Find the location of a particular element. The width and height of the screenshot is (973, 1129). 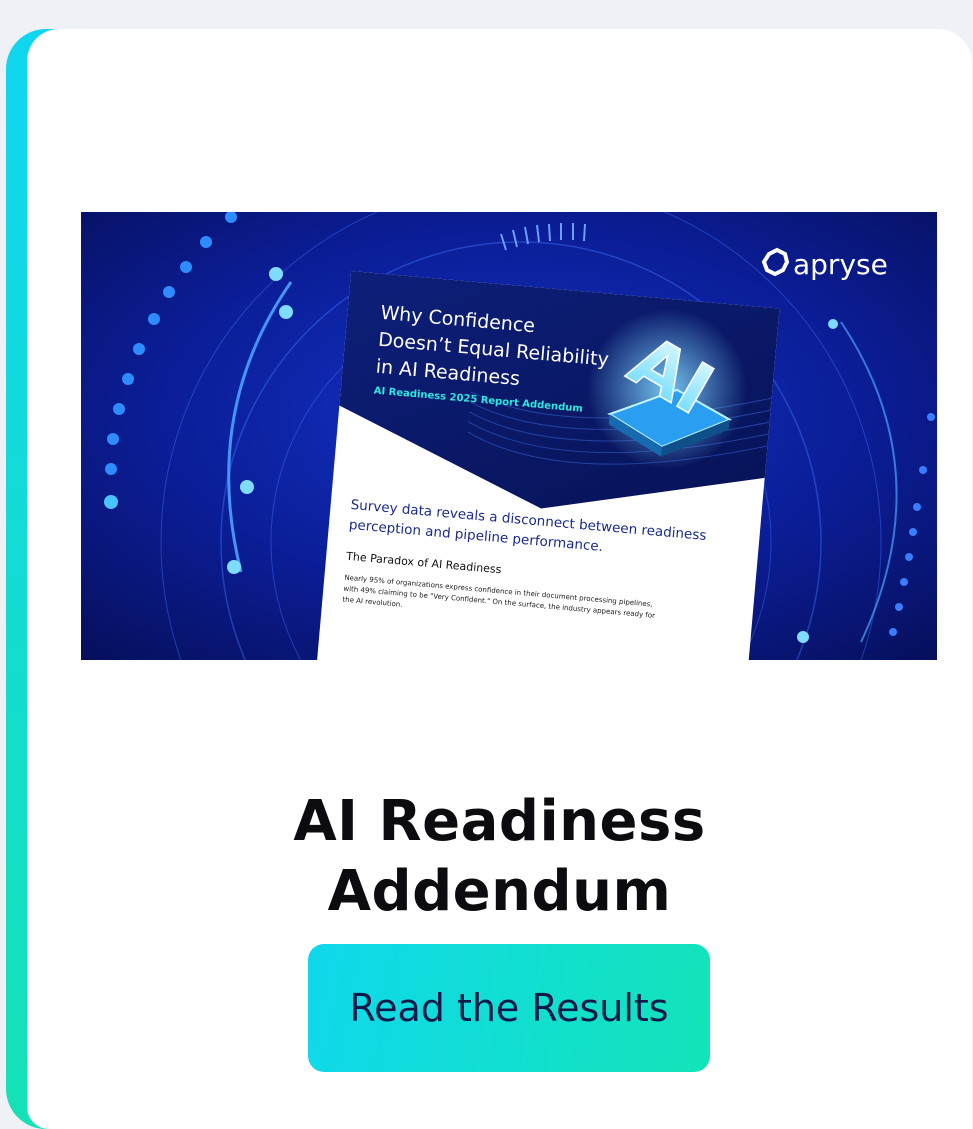

read-results-button: Read the Results is located at coordinates (509, 1008).